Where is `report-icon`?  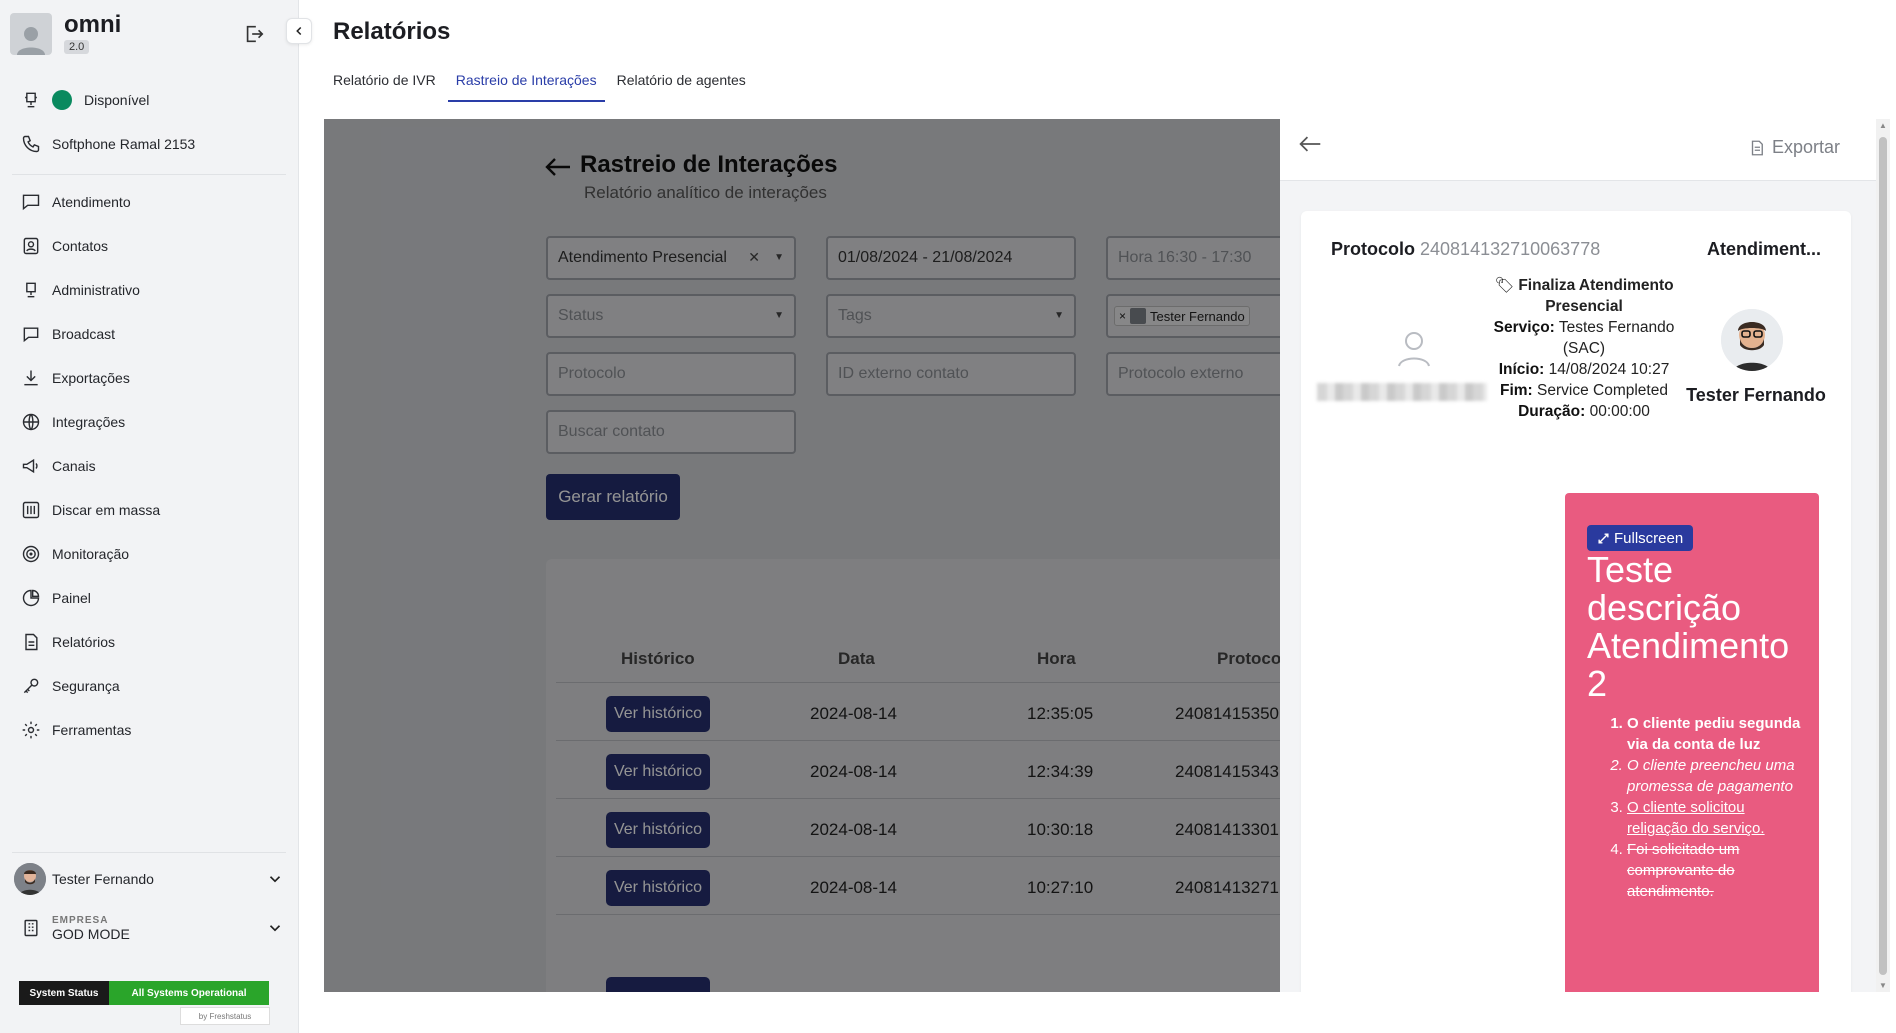
report-icon is located at coordinates (31, 642).